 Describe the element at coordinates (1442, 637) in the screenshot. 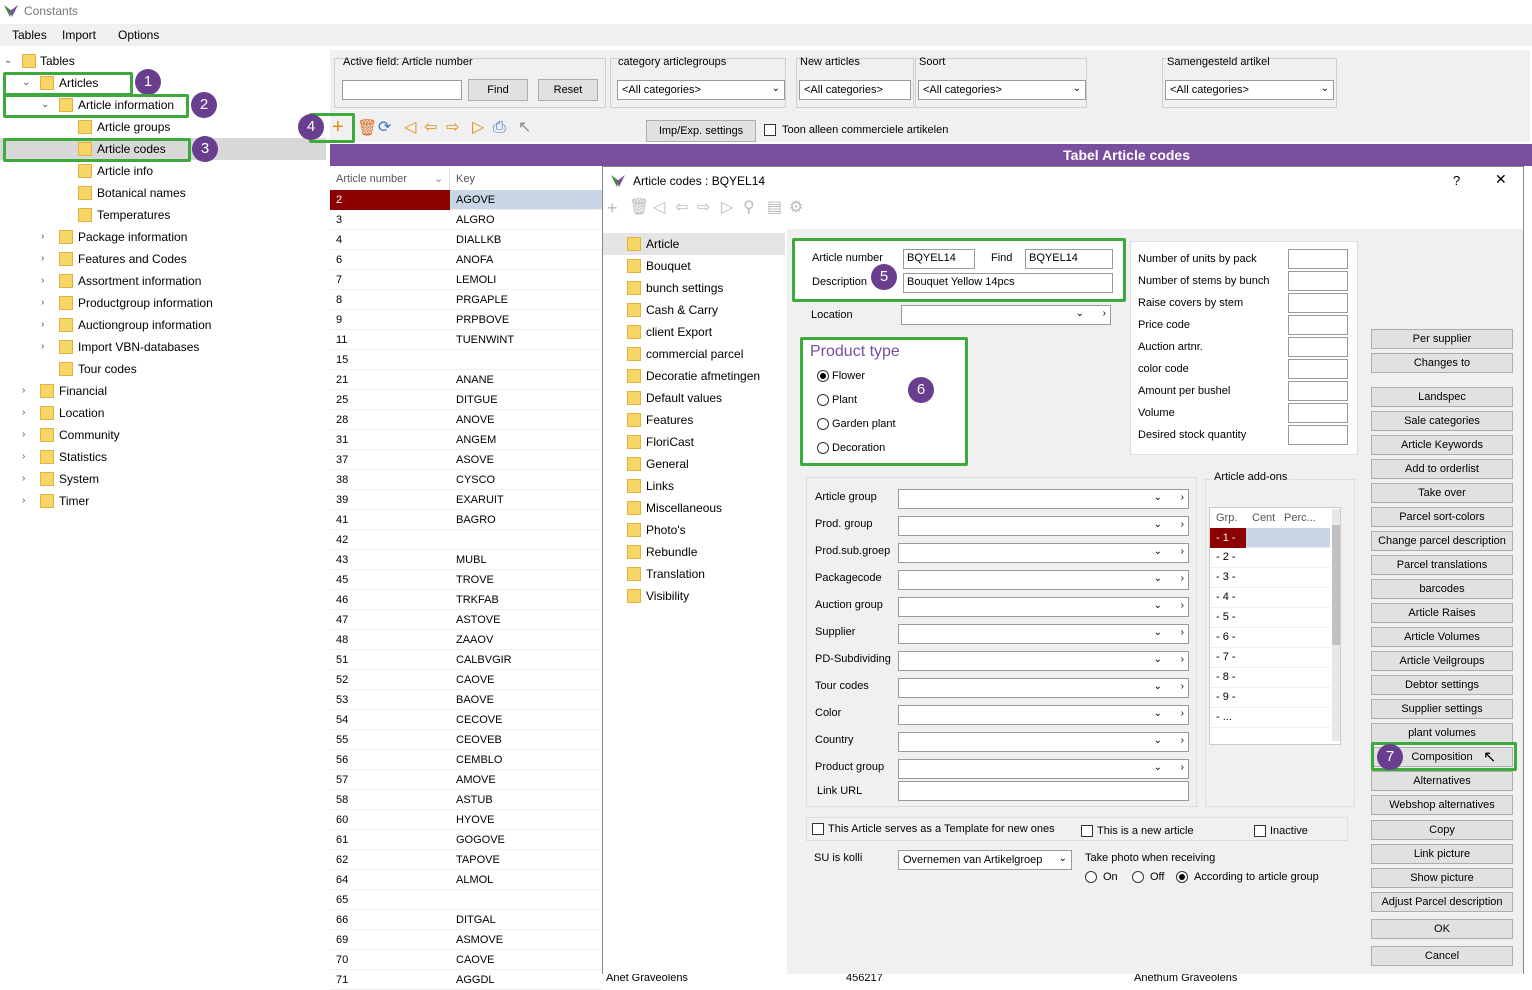

I see `action-button-article-volumes: Article Volumes` at that location.